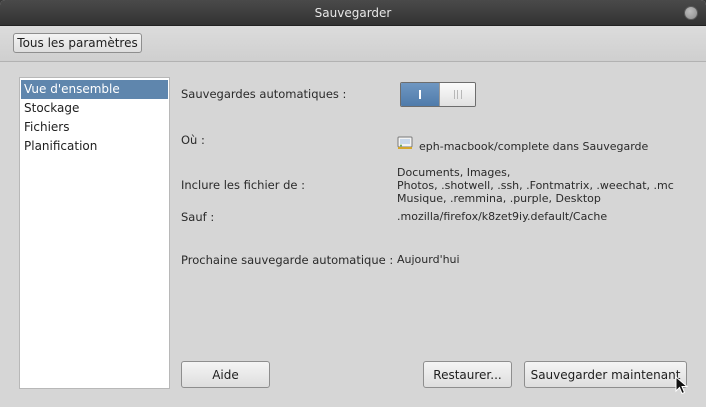 The image size is (706, 407). What do you see at coordinates (243, 185) in the screenshot?
I see `include-label: Inclure les fichier de :` at bounding box center [243, 185].